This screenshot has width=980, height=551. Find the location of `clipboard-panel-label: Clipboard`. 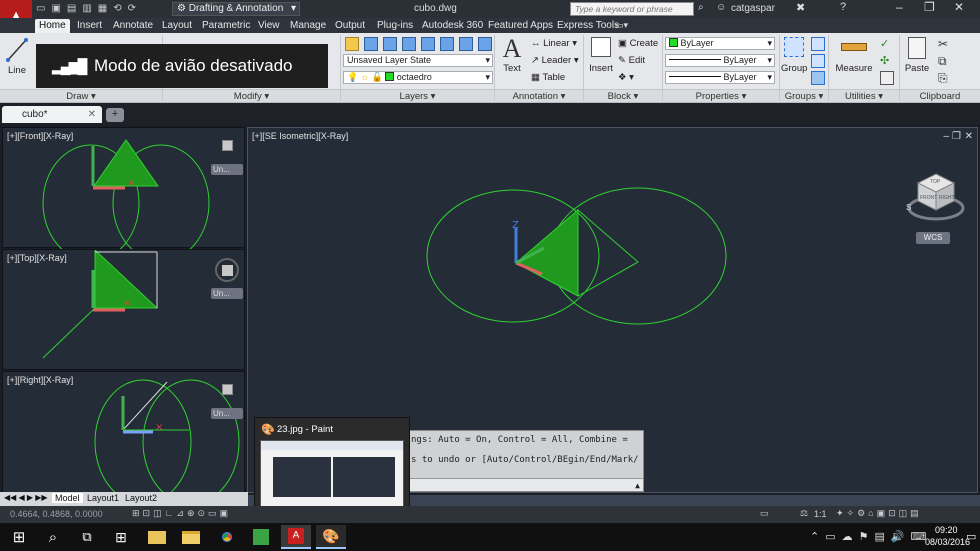

clipboard-panel-label: Clipboard is located at coordinates (940, 95).